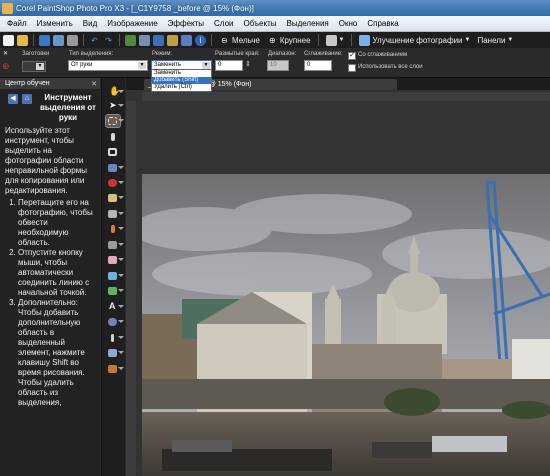 This screenshot has width=550, height=476. I want to click on mode-dropdown-list: Заменить Добавить (Shift) Удалить (Ctrl), so click(181, 80).